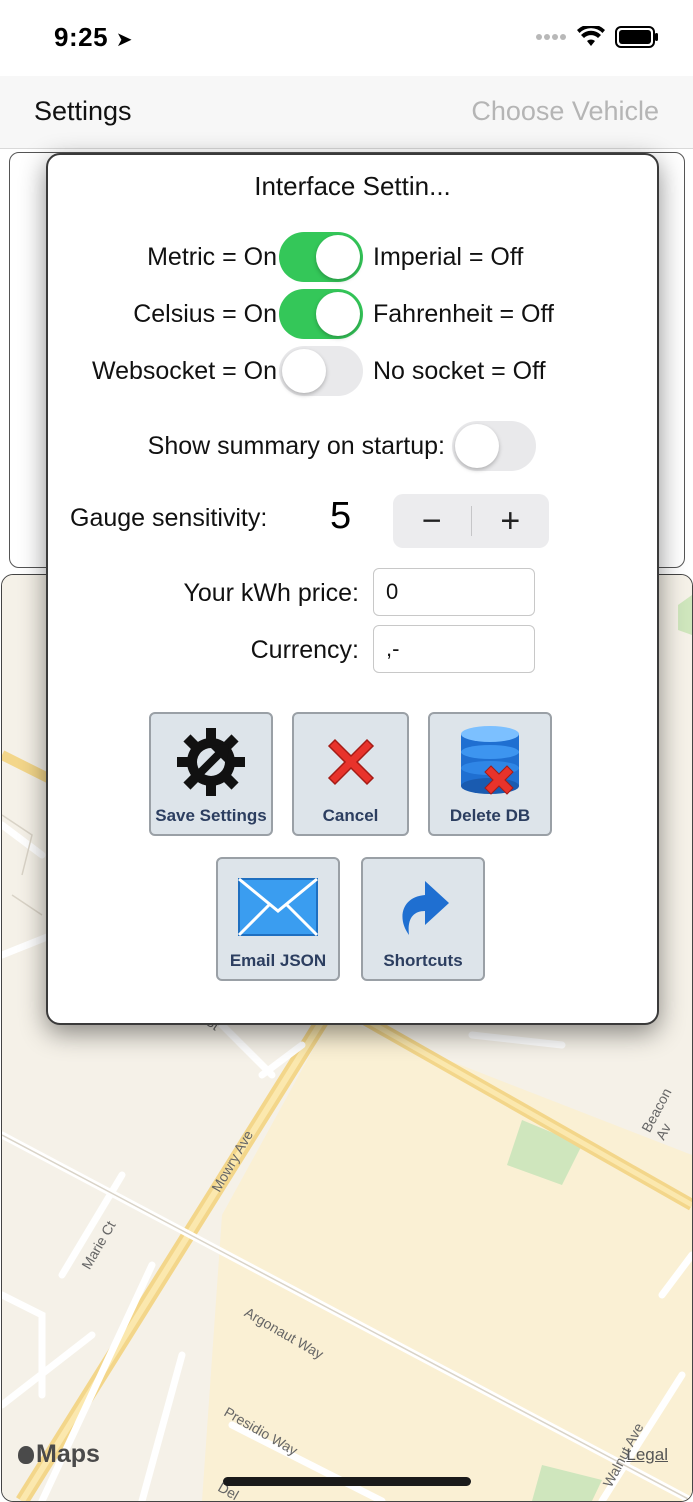  Describe the element at coordinates (432, 521) in the screenshot. I see `stepper-minus-button: −` at that location.